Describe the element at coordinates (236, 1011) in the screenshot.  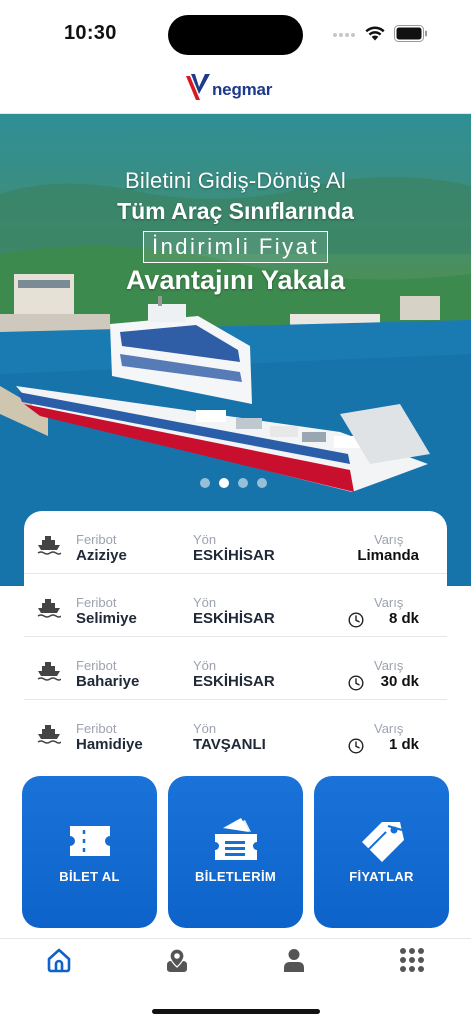
I see `home-indicator` at that location.